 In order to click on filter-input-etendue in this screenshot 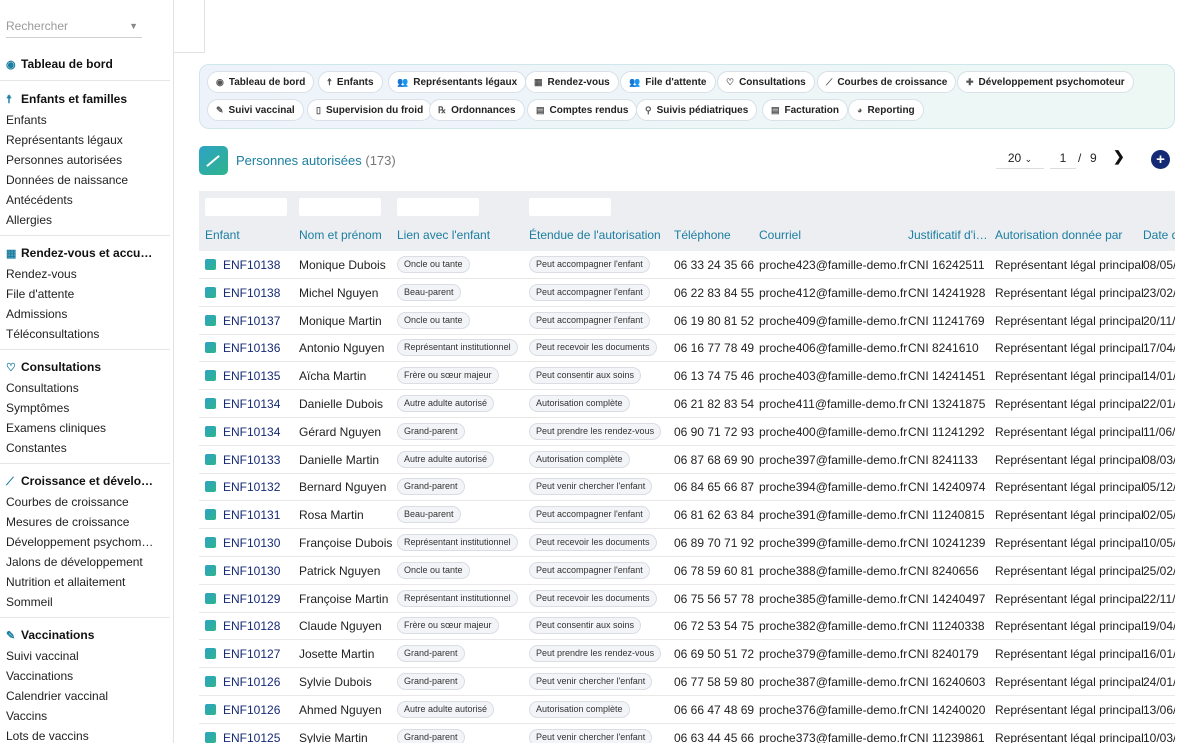, I will do `click(570, 207)`.